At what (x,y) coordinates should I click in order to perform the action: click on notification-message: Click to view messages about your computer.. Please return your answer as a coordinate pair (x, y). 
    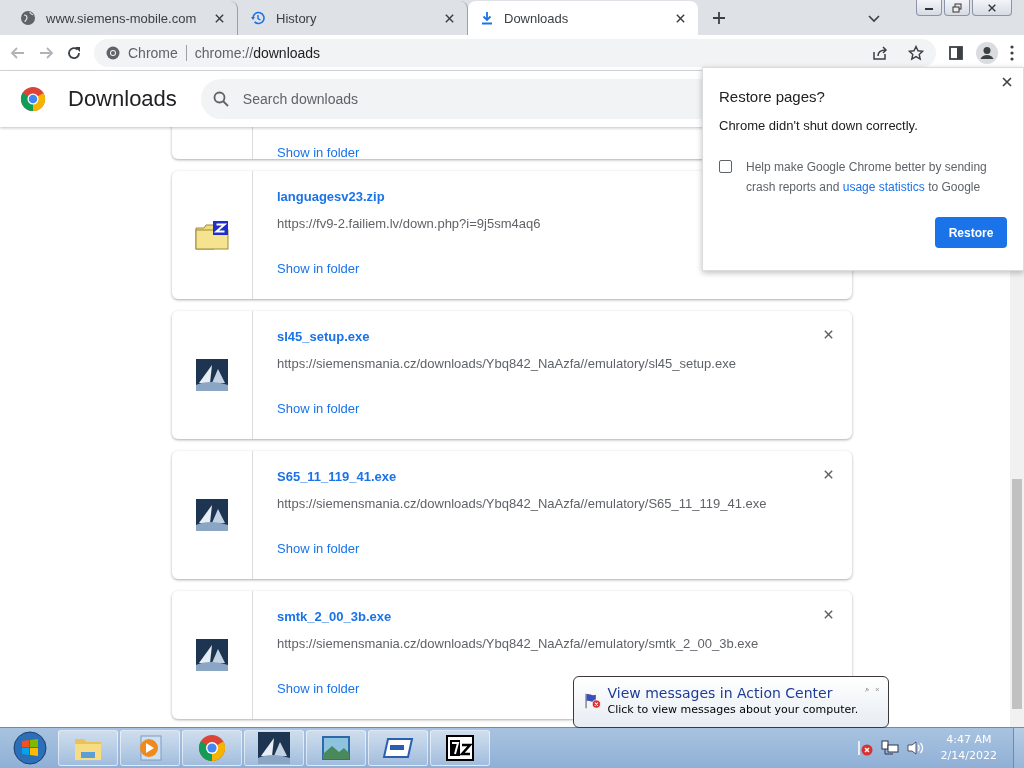
    Looking at the image, I should click on (733, 709).